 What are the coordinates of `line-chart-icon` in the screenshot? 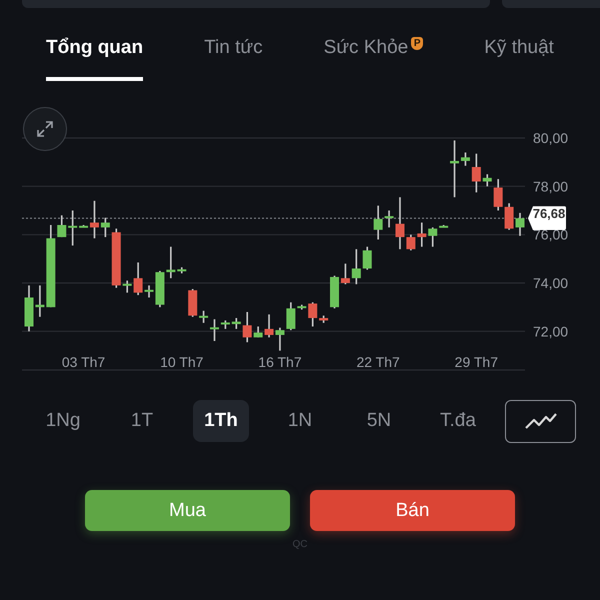 It's located at (541, 421).